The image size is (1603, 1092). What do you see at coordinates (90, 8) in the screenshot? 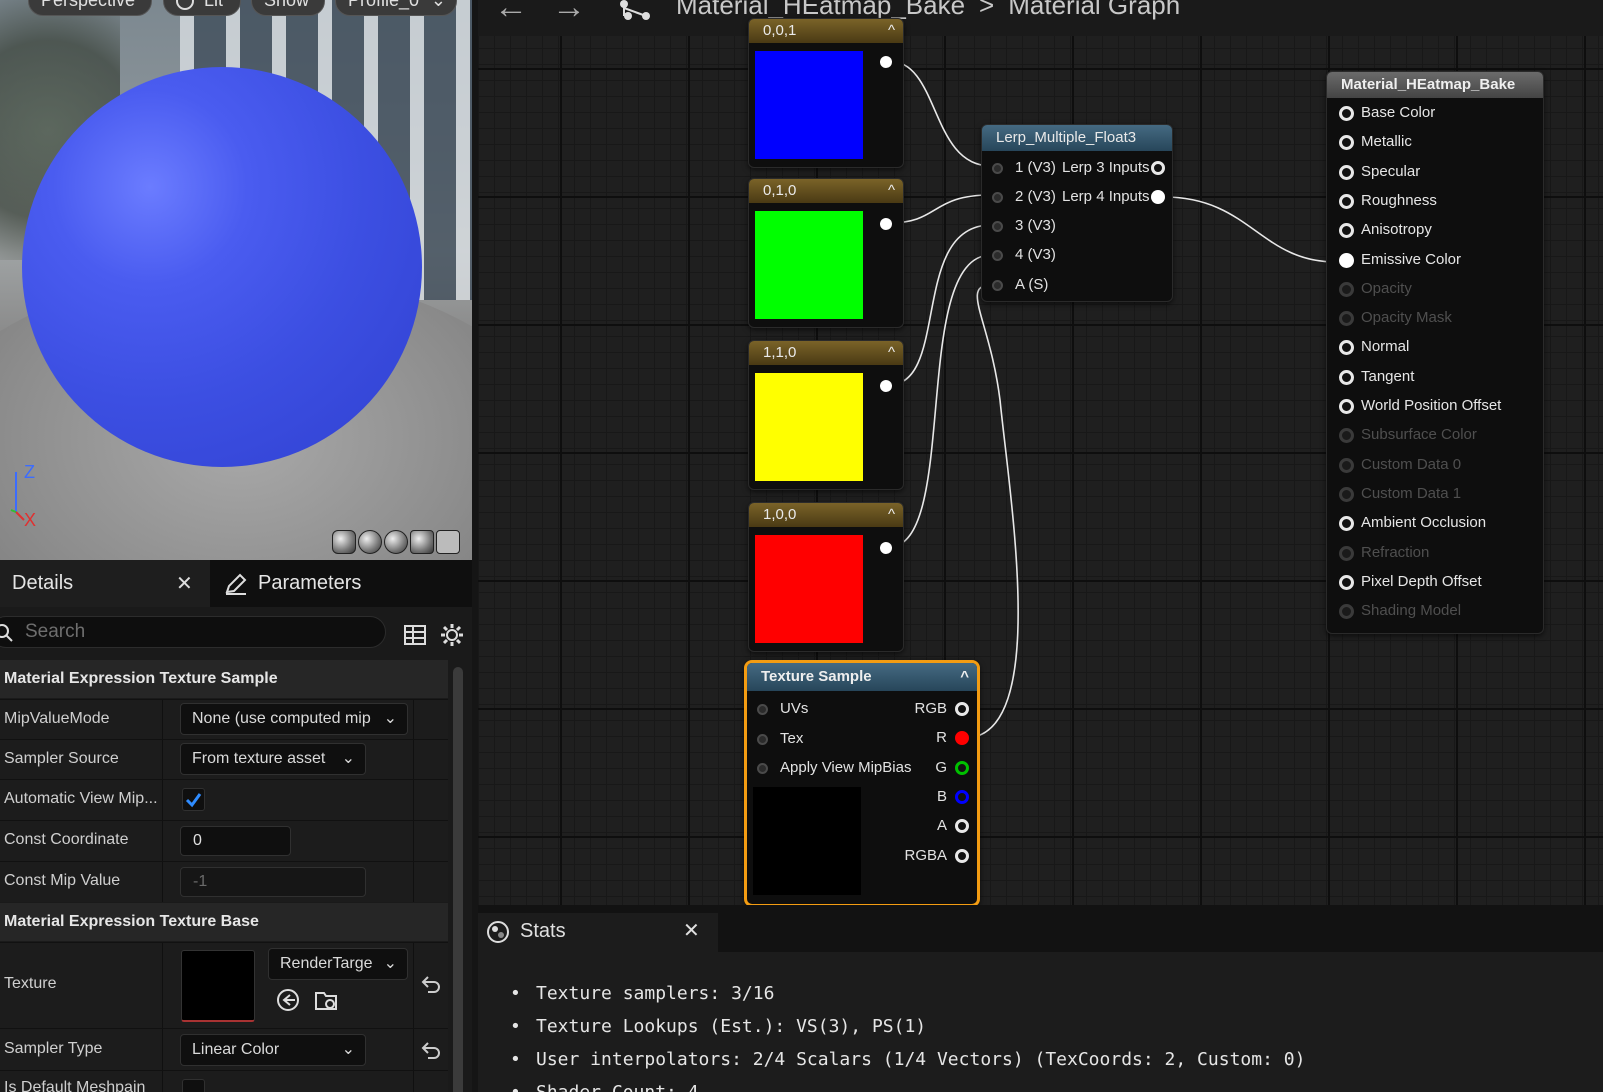
I see `perspective-button: Perspective` at bounding box center [90, 8].